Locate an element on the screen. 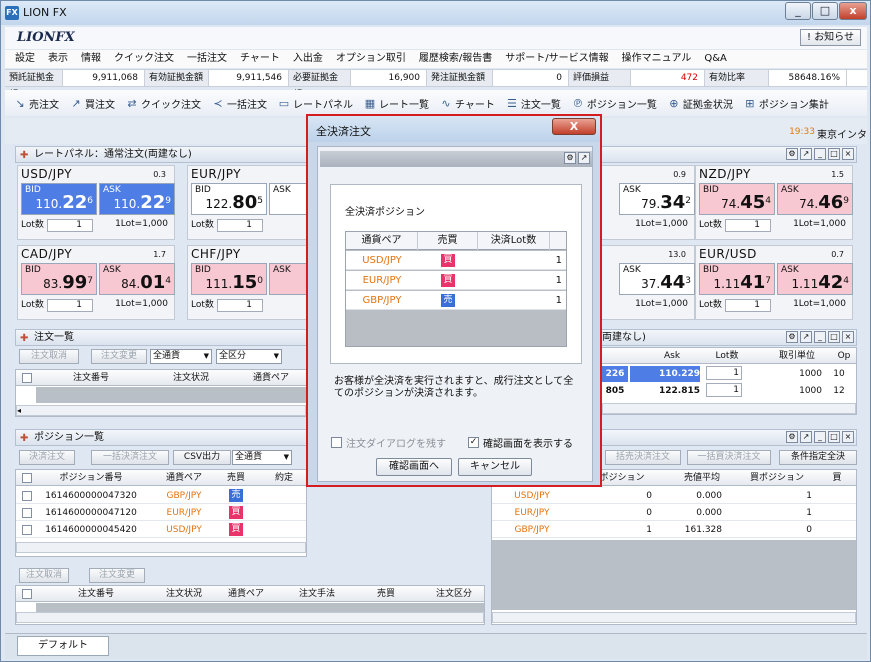  tab-default: デフォルト is located at coordinates (63, 646).